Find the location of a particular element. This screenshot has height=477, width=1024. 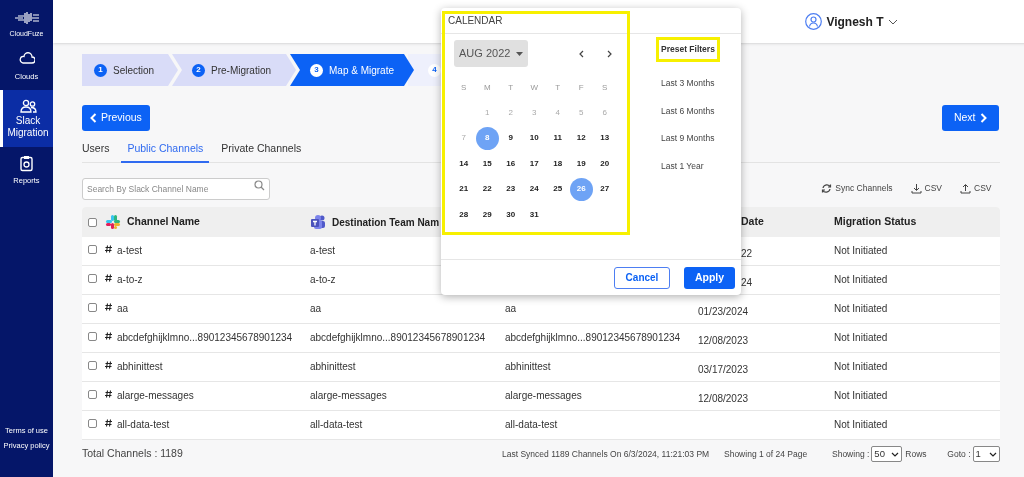

table-cell: all-data-test is located at coordinates (336, 424).